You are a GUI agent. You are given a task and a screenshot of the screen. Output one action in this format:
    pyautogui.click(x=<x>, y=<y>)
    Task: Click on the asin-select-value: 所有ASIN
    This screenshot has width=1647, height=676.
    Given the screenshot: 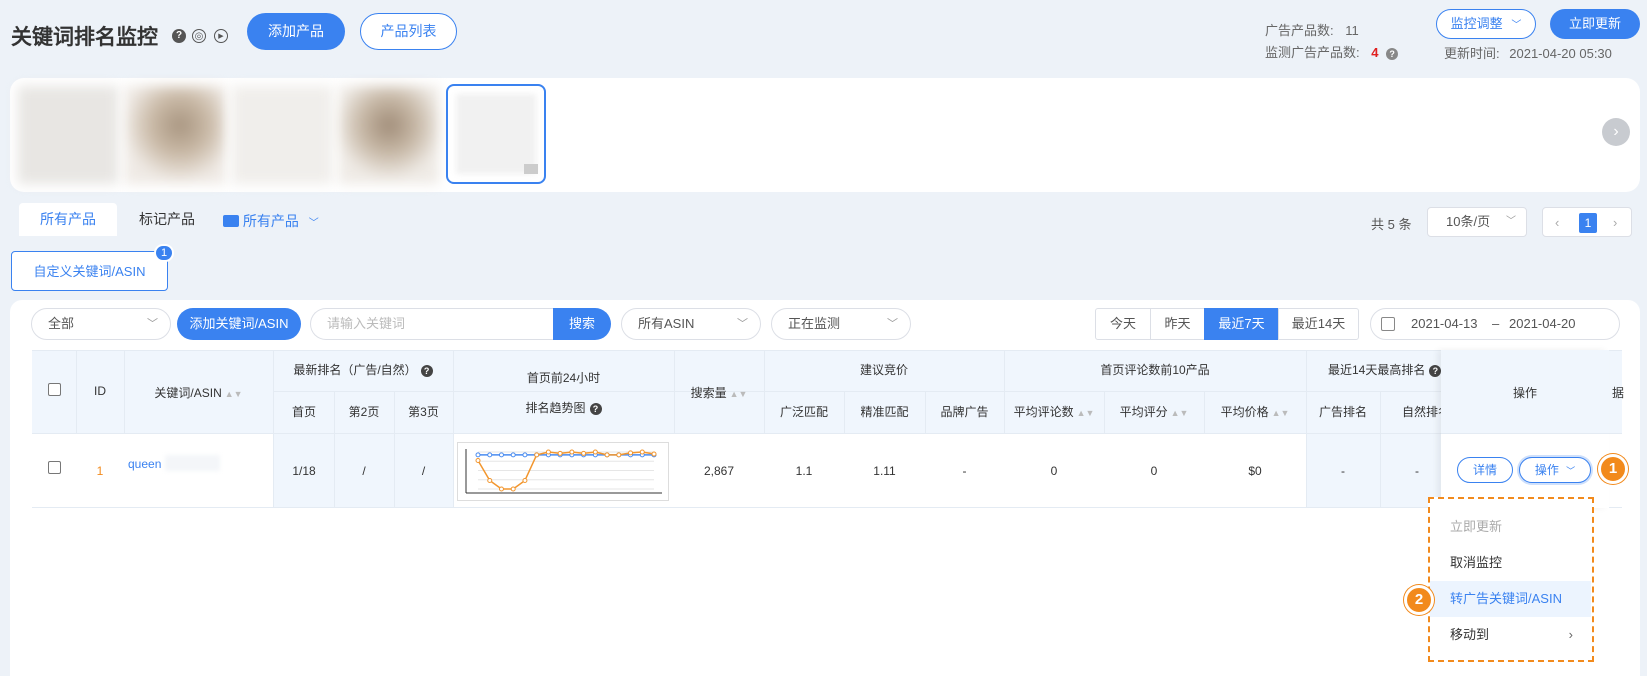 What is the action you would take?
    pyautogui.click(x=666, y=323)
    